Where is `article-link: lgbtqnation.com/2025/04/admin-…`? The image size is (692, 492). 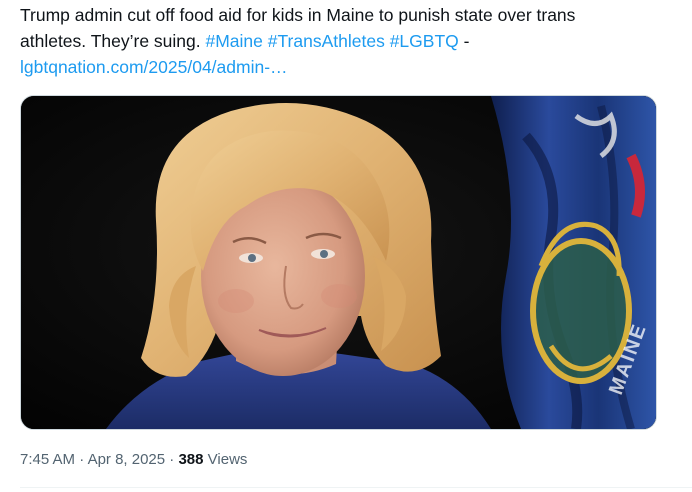
article-link: lgbtqnation.com/2025/04/admin-… is located at coordinates (154, 67).